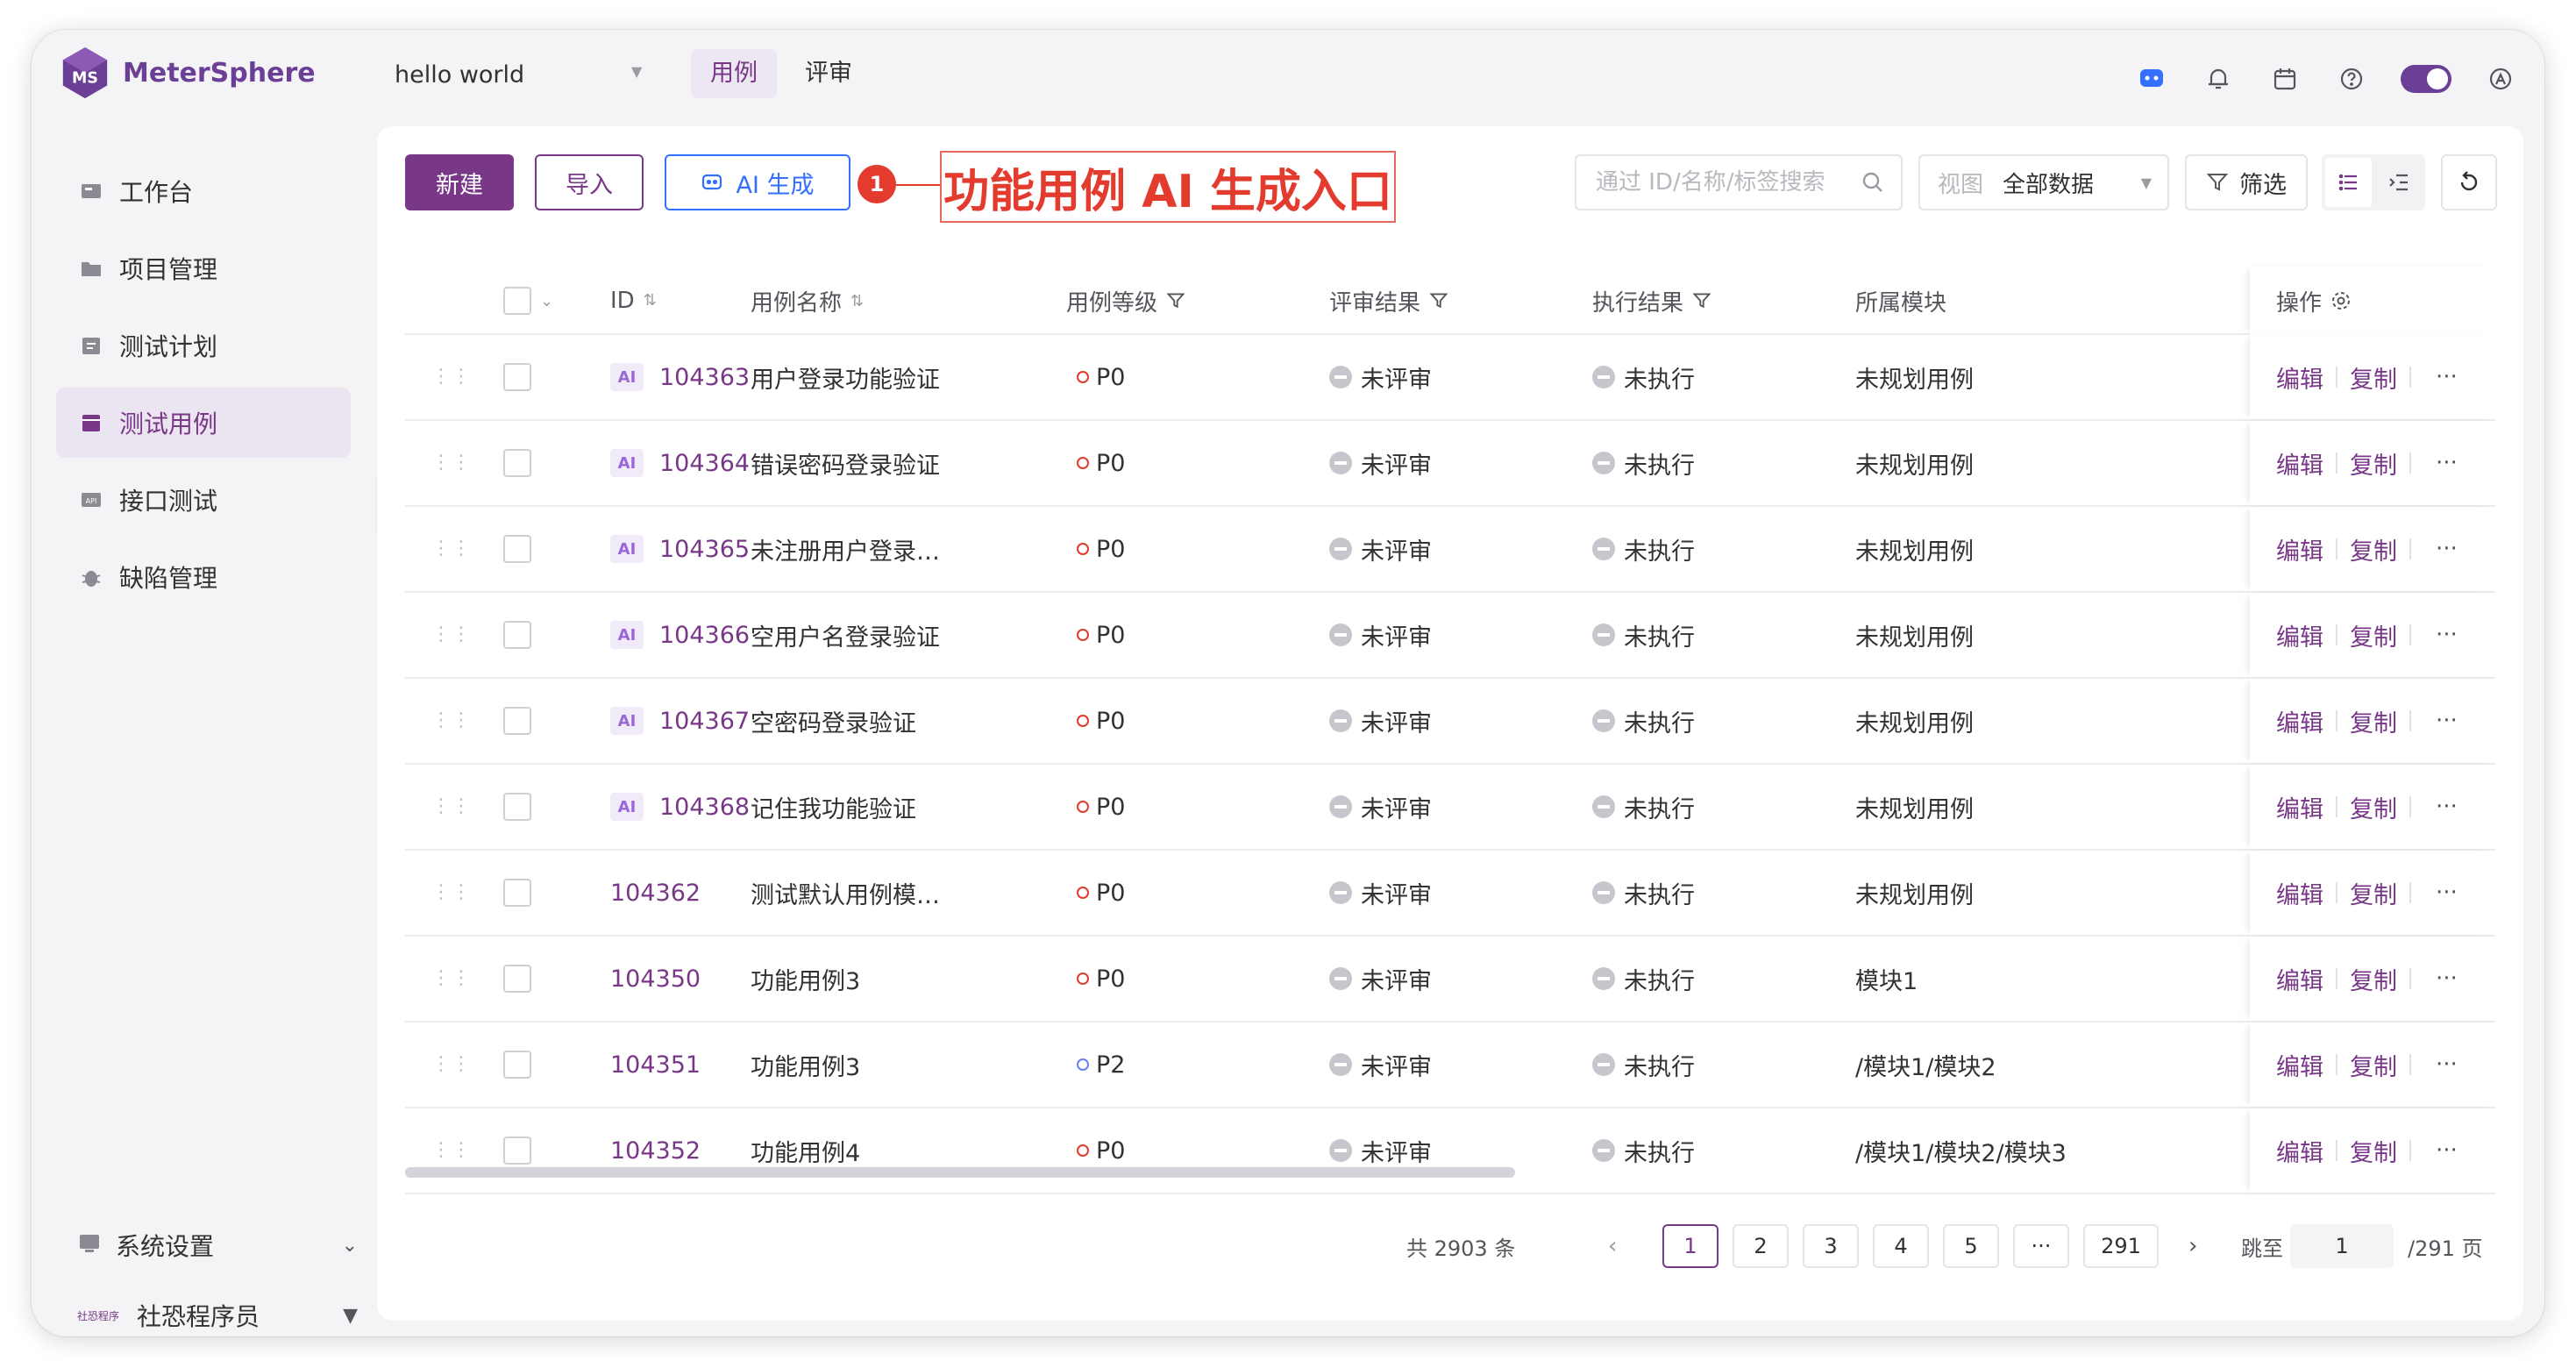 The image size is (2576, 1368). I want to click on bell-icon, so click(2218, 78).